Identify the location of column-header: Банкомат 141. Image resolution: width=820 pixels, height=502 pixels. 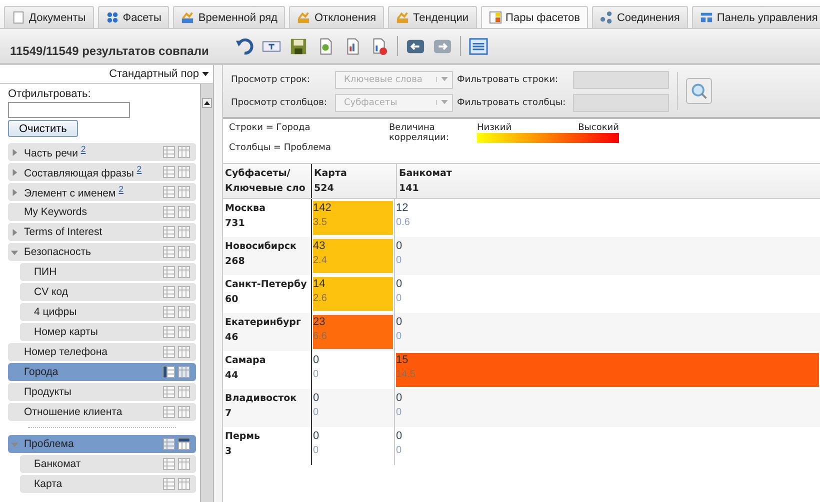
(608, 181).